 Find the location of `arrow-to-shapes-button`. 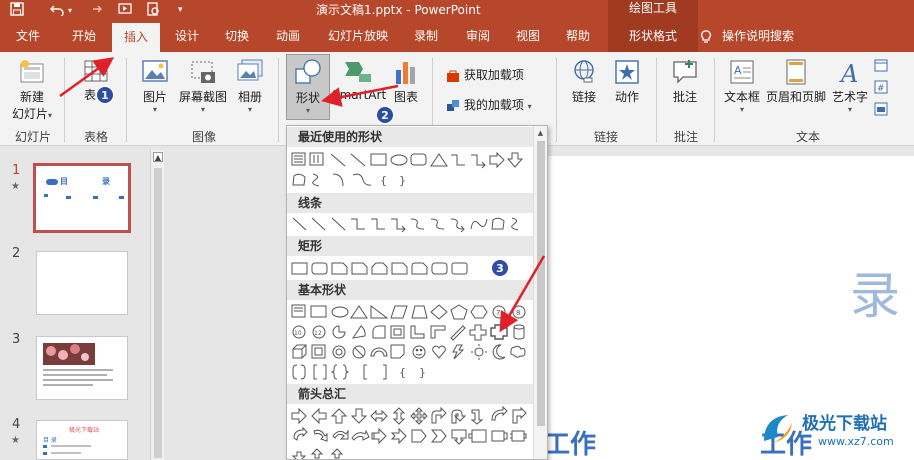

arrow-to-shapes-button is located at coordinates (360, 95).